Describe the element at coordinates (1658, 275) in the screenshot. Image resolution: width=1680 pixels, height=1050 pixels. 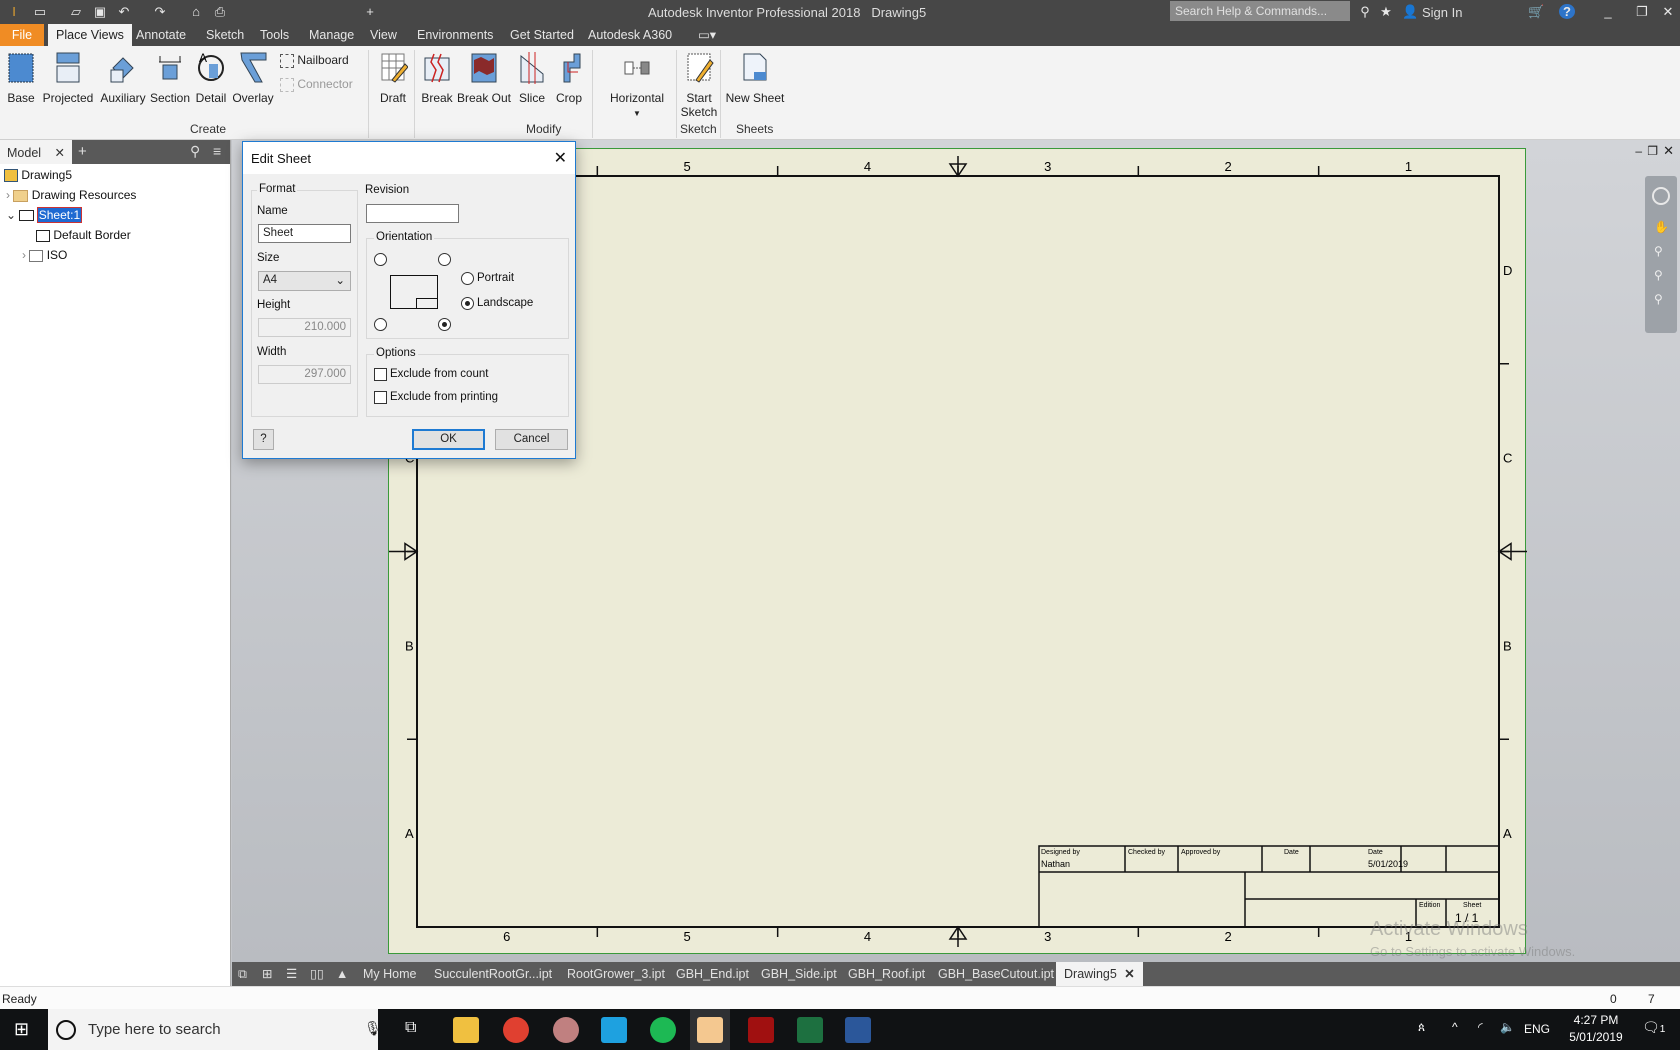
I see `zoom-window-icon: ⚲` at that location.